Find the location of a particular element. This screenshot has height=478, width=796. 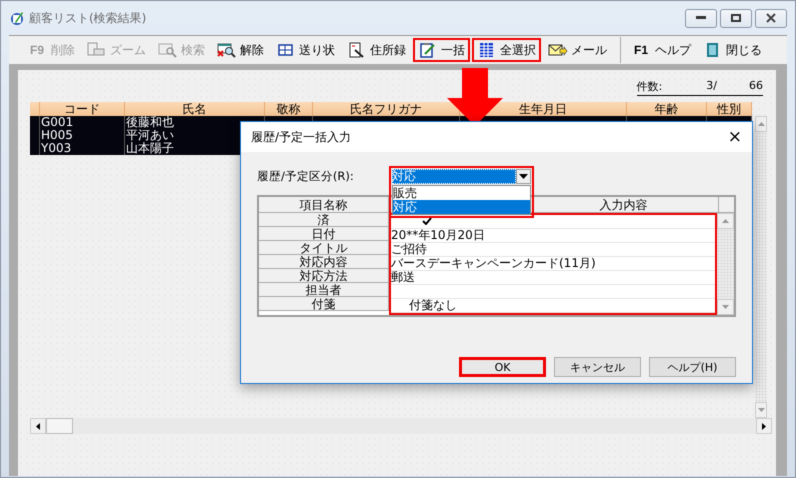

checkbox is located at coordinates (427, 221).